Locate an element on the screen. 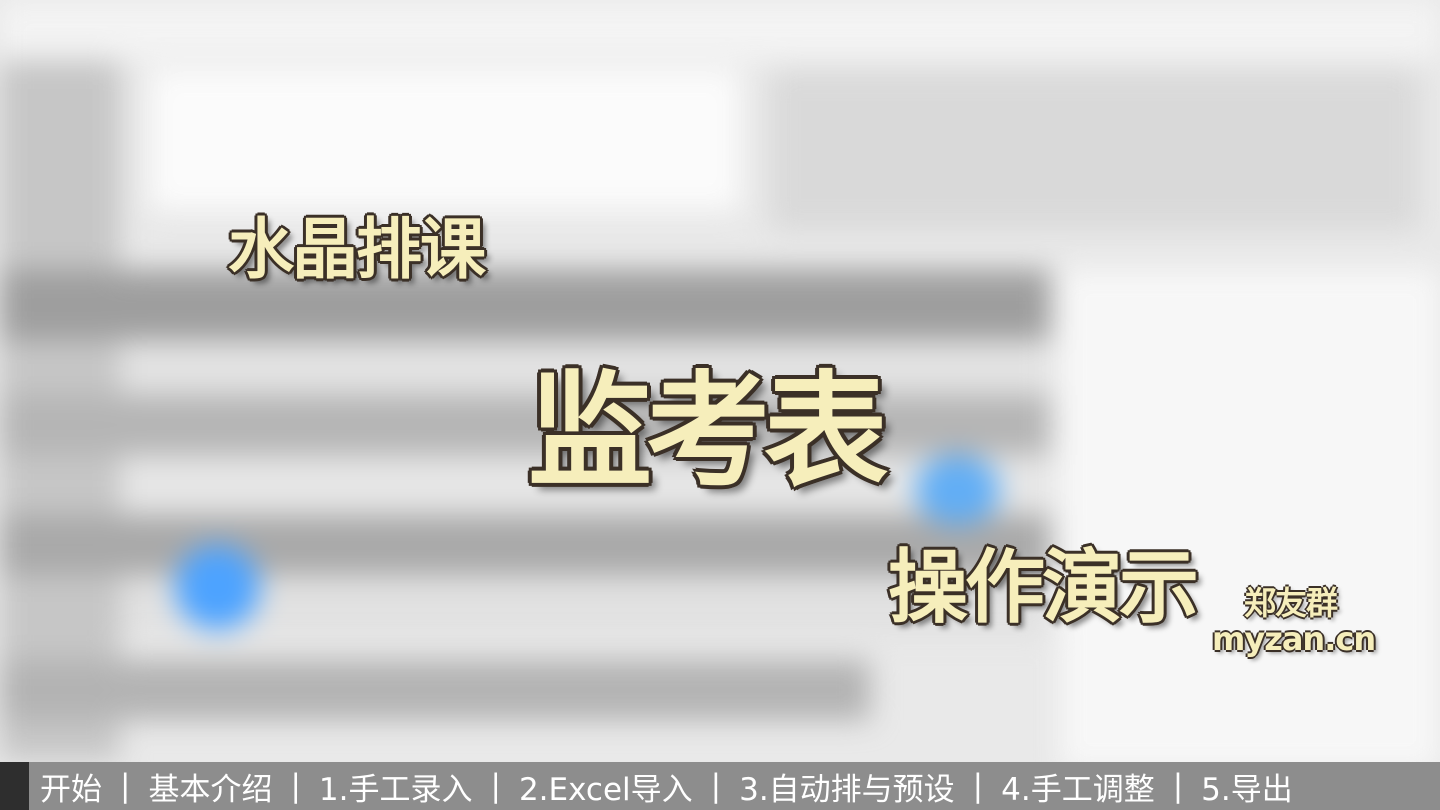  blurred-table-header is located at coordinates (525, 305).